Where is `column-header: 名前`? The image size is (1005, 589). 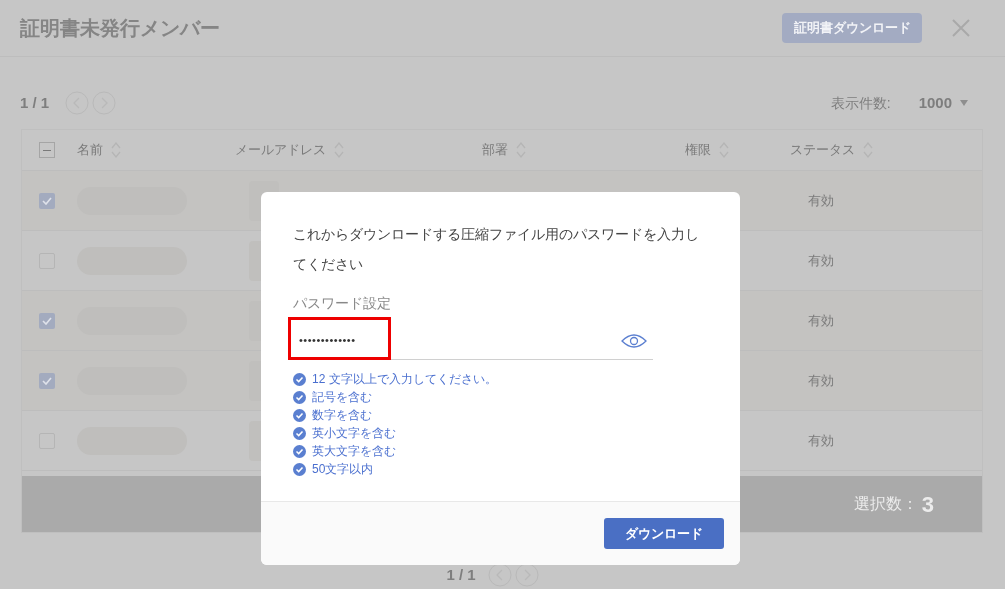 column-header: 名前 is located at coordinates (90, 150).